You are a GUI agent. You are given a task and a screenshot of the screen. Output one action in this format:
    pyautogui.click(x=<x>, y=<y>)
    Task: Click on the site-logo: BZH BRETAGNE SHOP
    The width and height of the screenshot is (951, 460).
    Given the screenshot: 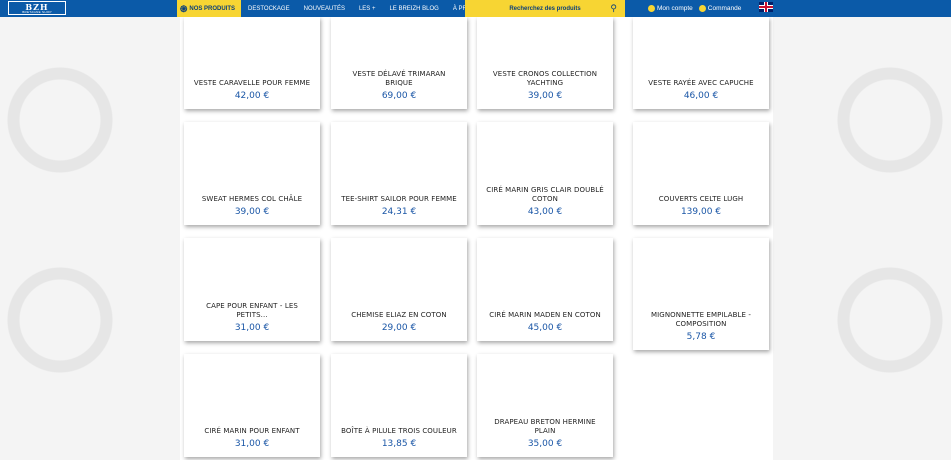 What is the action you would take?
    pyautogui.click(x=37, y=8)
    